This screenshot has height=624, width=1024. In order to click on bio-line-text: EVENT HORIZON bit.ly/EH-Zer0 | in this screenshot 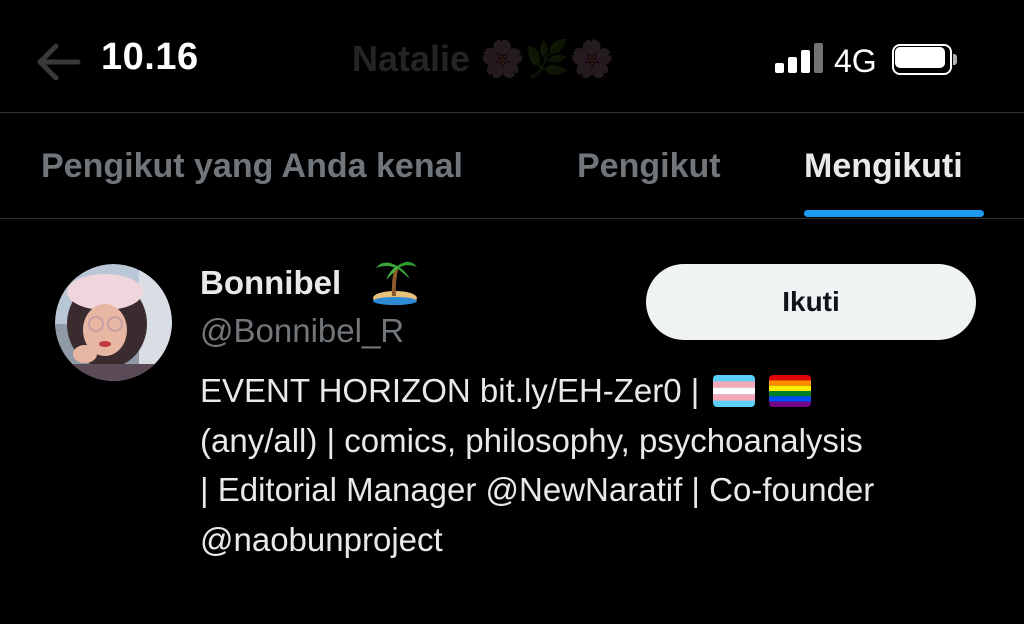, I will do `click(449, 390)`.